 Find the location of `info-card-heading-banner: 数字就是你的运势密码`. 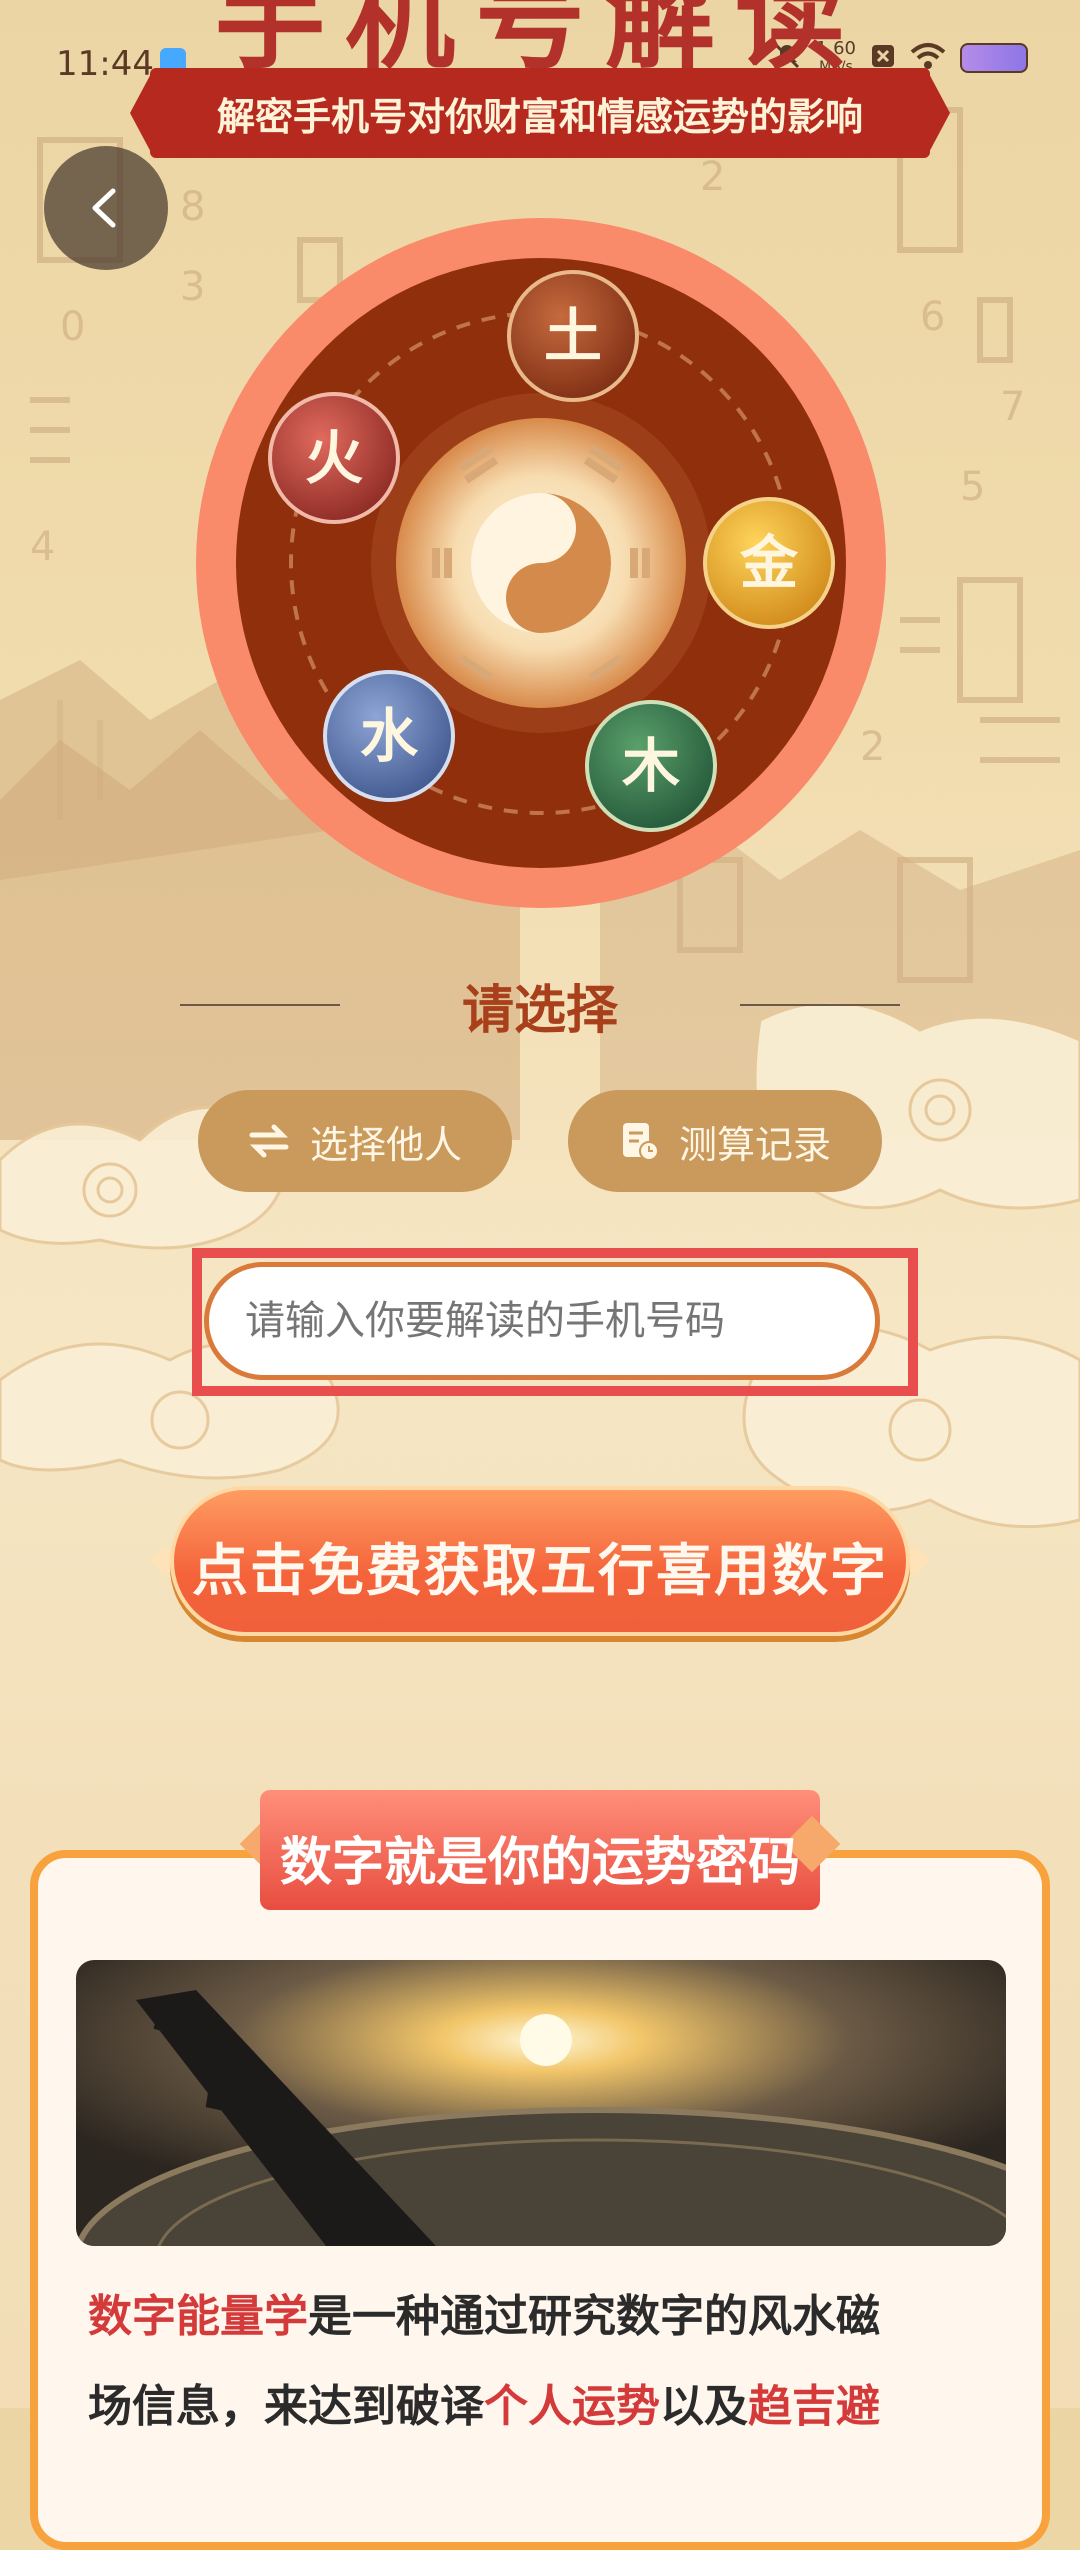

info-card-heading-banner: 数字就是你的运势密码 is located at coordinates (540, 1850).